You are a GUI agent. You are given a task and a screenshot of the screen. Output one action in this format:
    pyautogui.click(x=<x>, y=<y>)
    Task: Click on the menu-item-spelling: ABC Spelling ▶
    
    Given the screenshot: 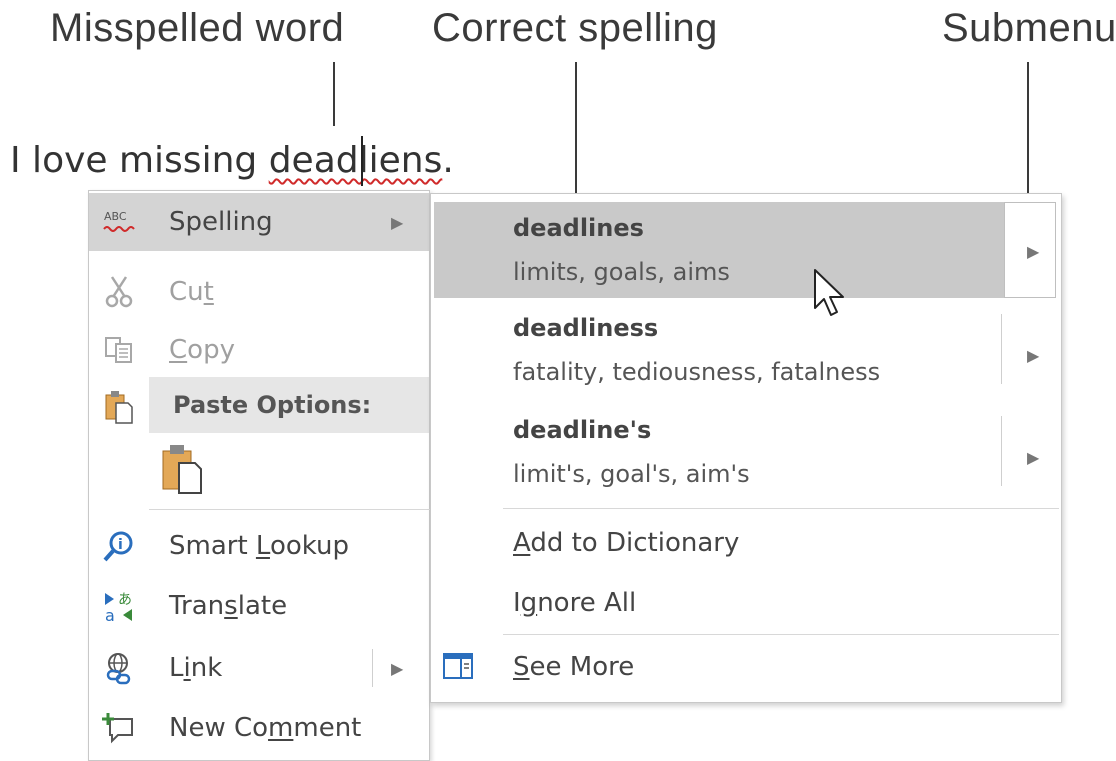 What is the action you would take?
    pyautogui.click(x=259, y=222)
    